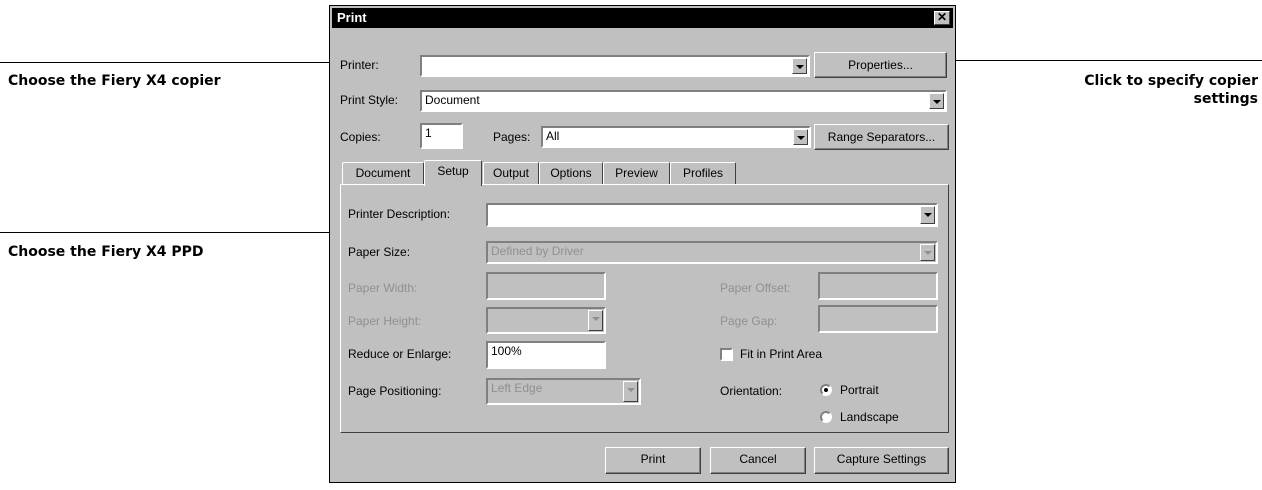 Image resolution: width=1262 pixels, height=490 pixels. What do you see at coordinates (167, 62) in the screenshot?
I see `callout-line-copier` at bounding box center [167, 62].